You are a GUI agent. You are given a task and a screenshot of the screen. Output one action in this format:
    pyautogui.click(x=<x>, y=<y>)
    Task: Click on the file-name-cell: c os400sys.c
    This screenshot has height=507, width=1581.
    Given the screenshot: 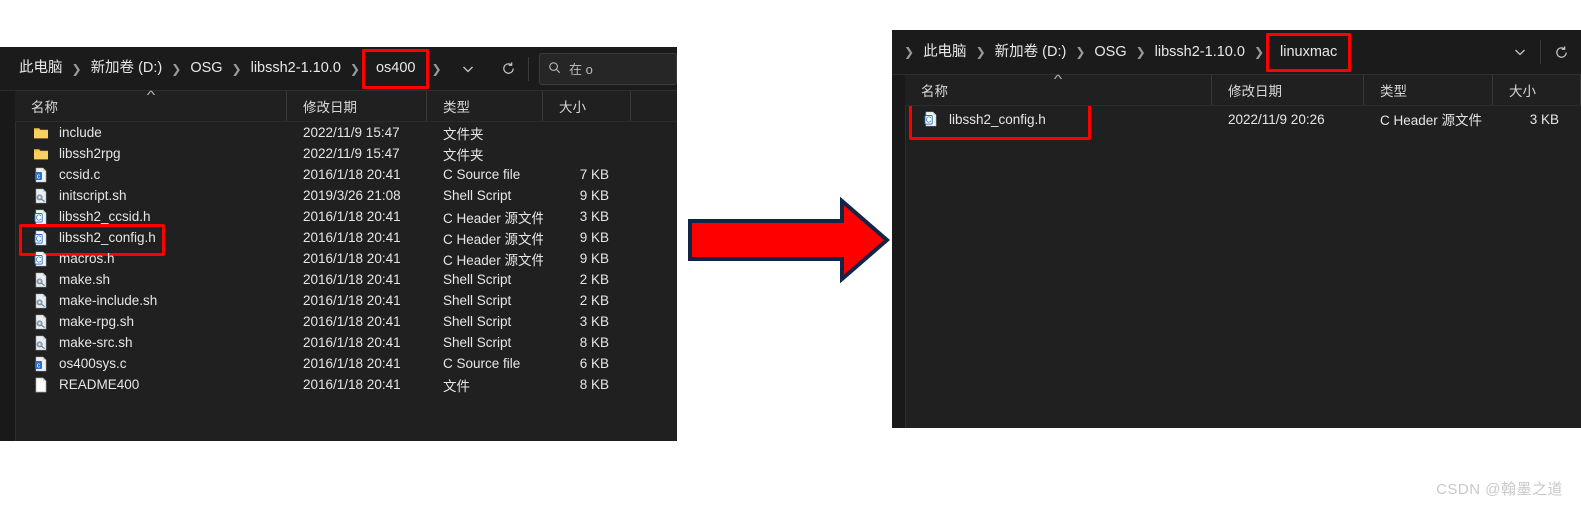 What is the action you would take?
    pyautogui.click(x=151, y=364)
    